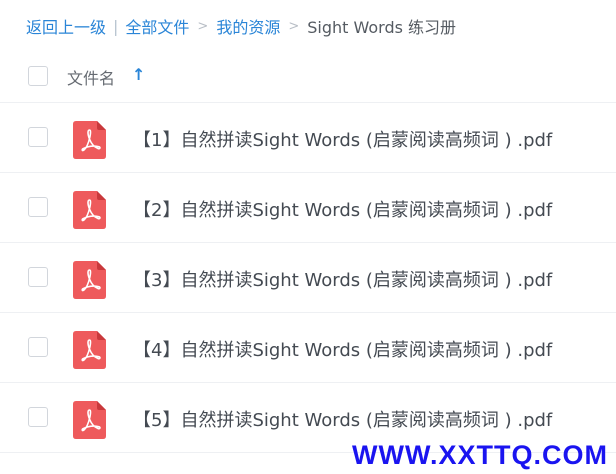 The image size is (616, 474). What do you see at coordinates (91, 77) in the screenshot?
I see `column-title-filename: 文件名` at bounding box center [91, 77].